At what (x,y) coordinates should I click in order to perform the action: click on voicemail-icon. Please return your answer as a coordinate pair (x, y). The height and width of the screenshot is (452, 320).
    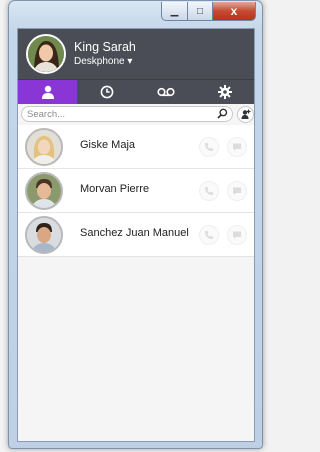
    Looking at the image, I should click on (165, 92).